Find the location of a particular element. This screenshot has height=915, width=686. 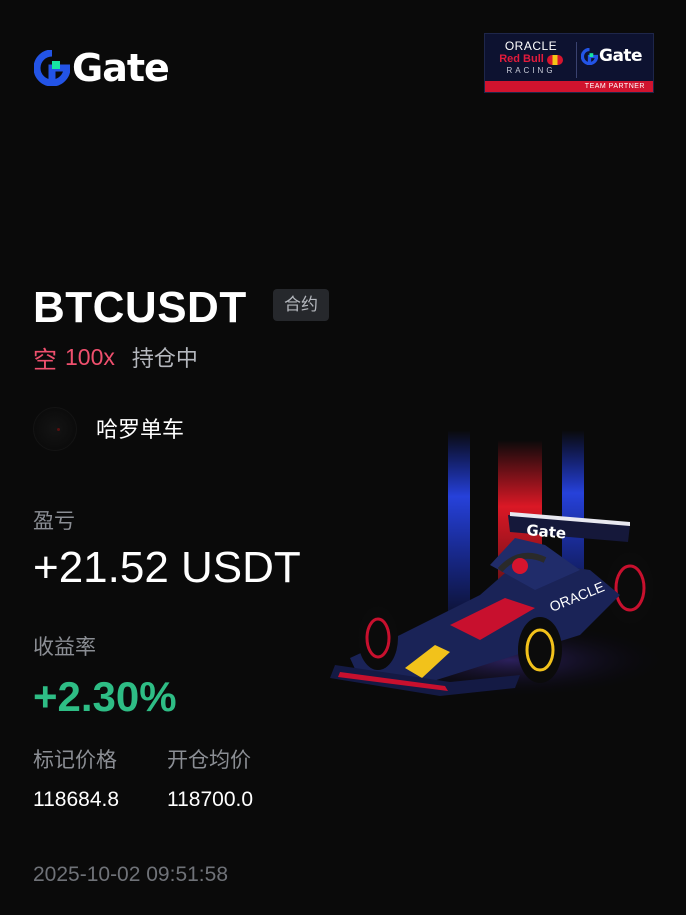

entry-price-label: 开仓均价 is located at coordinates (209, 760).